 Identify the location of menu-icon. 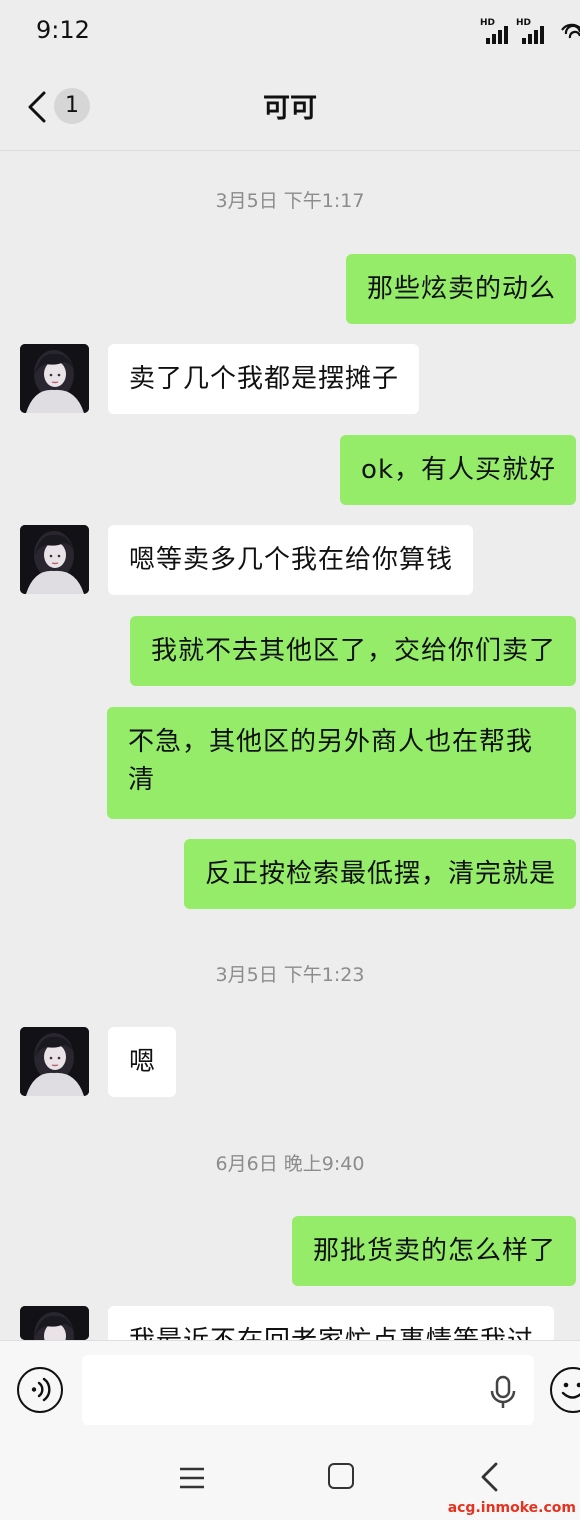
(192, 1478).